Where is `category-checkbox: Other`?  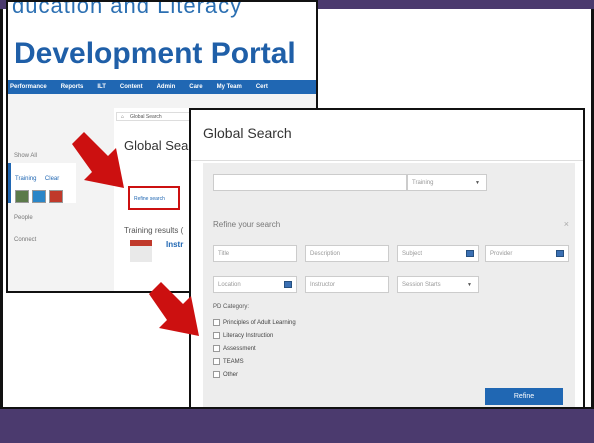 category-checkbox: Other is located at coordinates (225, 374).